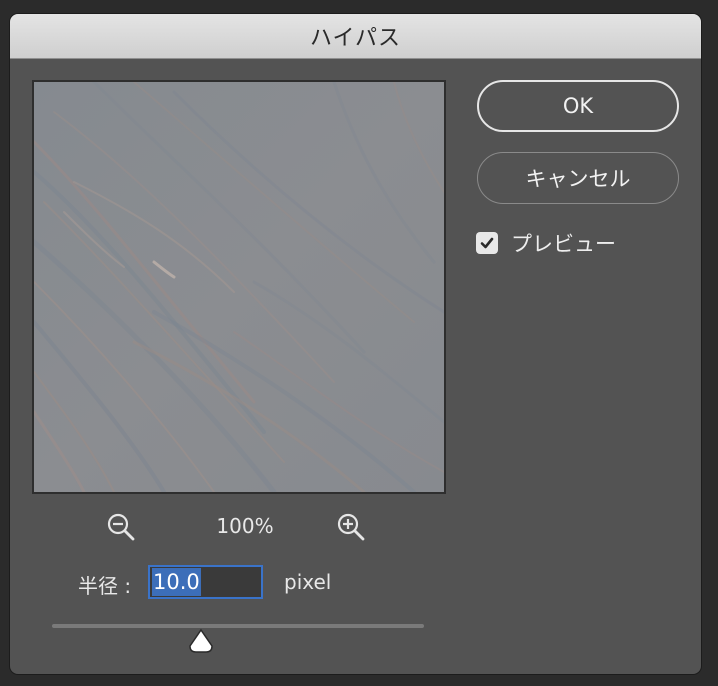 Image resolution: width=718 pixels, height=686 pixels. I want to click on checkmark-icon, so click(487, 243).